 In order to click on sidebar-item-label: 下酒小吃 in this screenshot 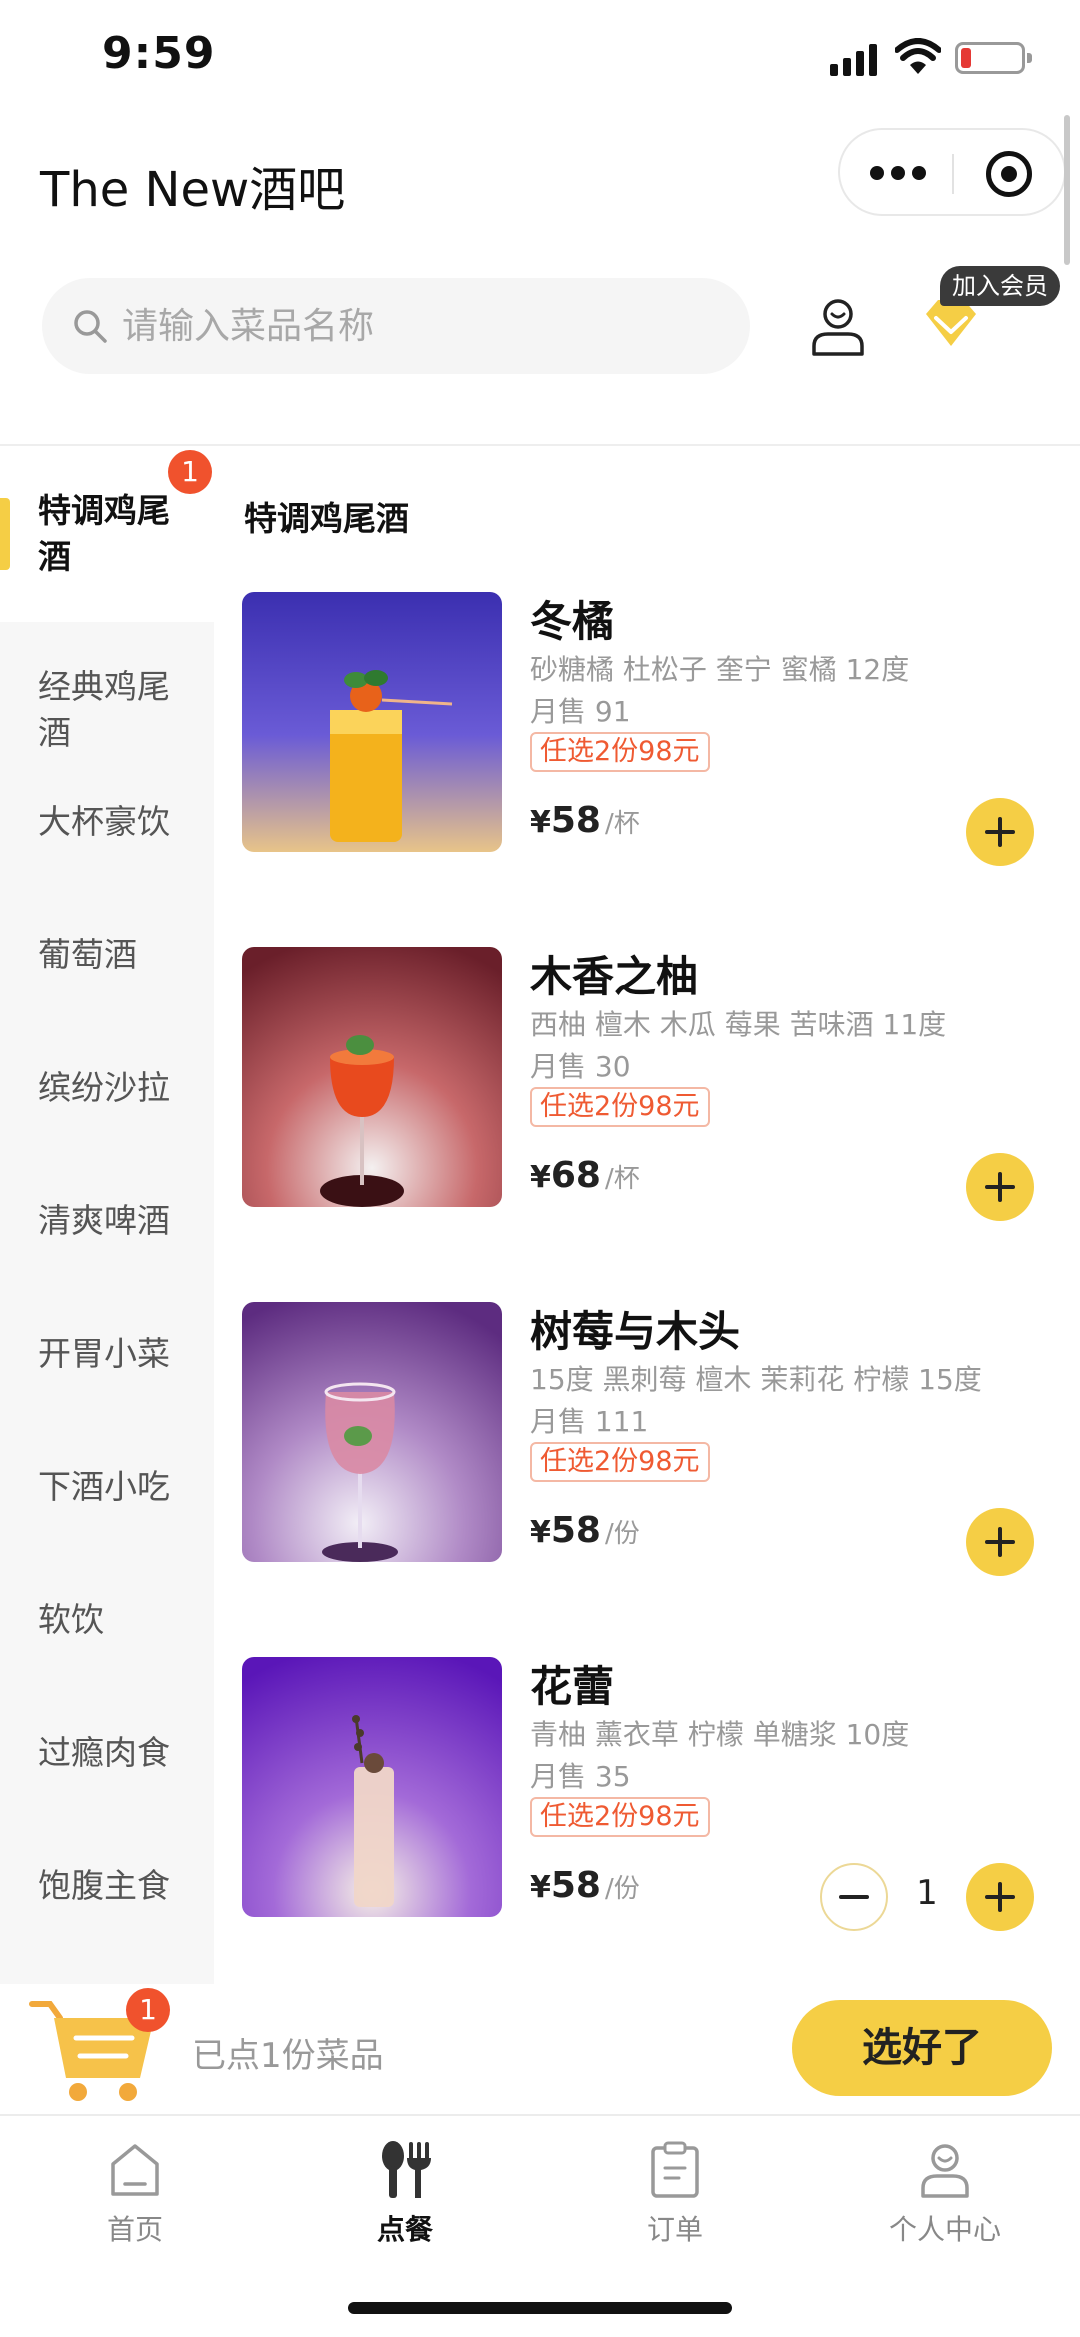, I will do `click(104, 1486)`.